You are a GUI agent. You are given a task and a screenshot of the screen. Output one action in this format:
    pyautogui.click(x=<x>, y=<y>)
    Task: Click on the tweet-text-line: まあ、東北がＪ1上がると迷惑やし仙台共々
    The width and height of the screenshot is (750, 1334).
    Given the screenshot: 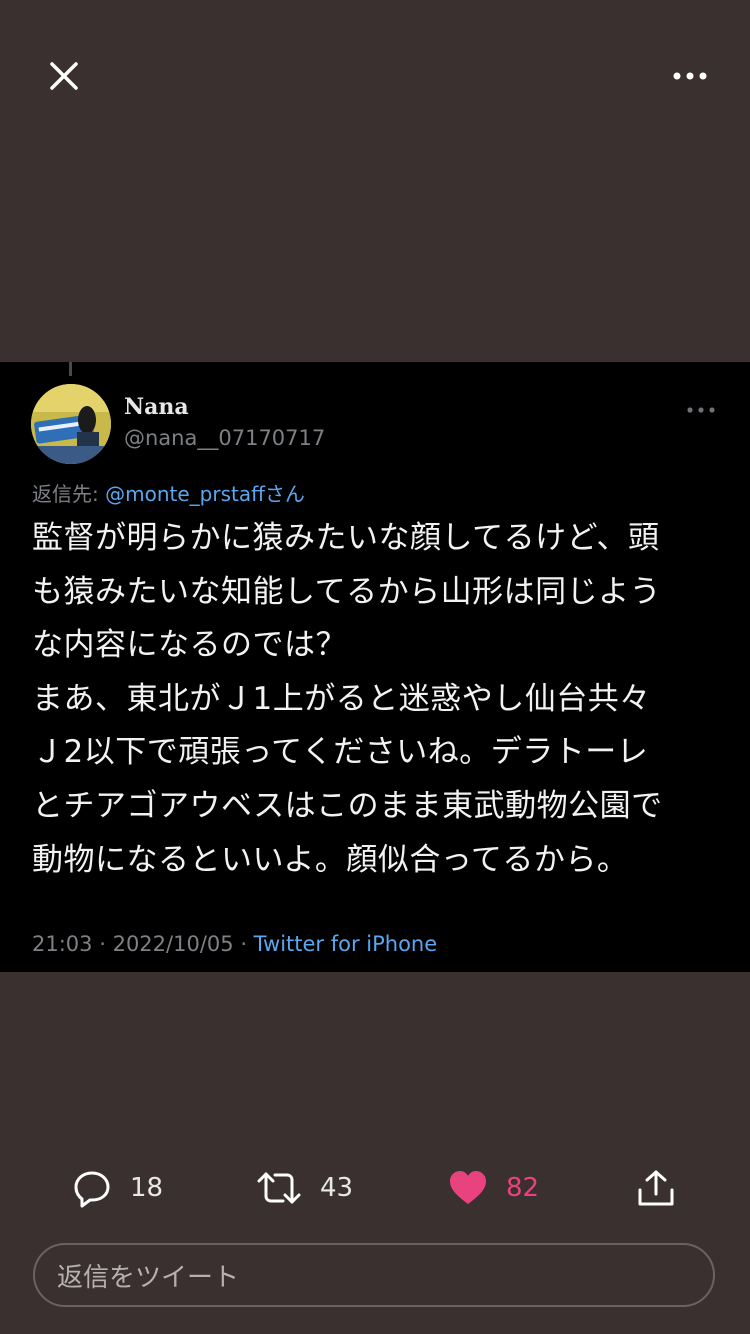 What is the action you would take?
    pyautogui.click(x=341, y=698)
    